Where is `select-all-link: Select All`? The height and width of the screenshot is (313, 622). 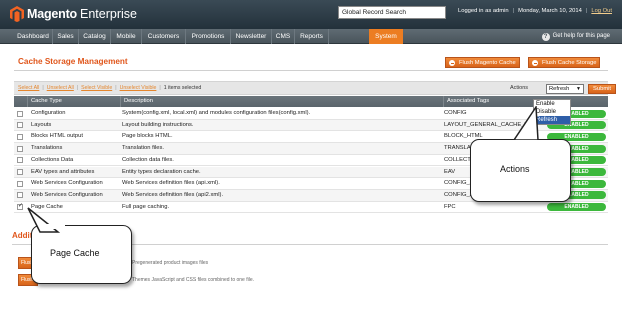 select-all-link: Select All is located at coordinates (28, 88).